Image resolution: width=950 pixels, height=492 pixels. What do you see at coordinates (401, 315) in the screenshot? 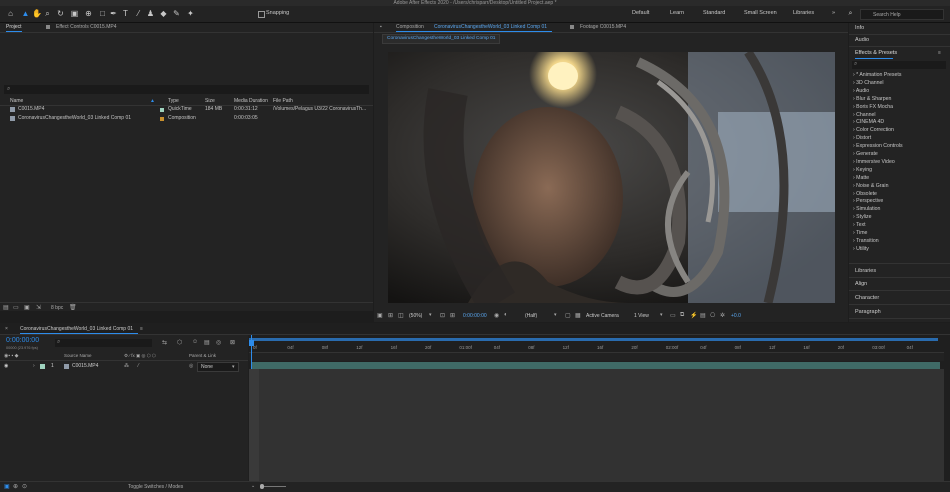
I see `mask-visibility-icon: ◫` at bounding box center [401, 315].